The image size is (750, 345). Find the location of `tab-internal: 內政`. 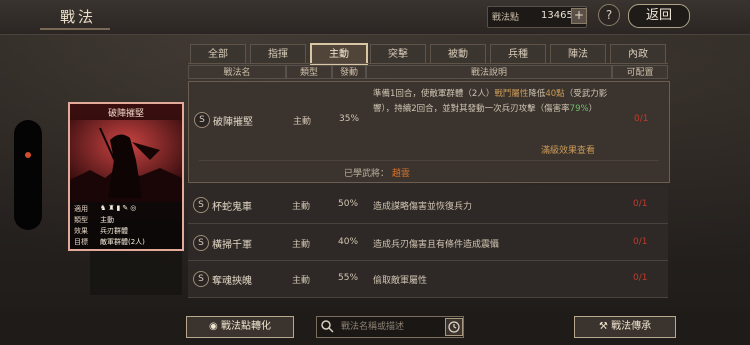

tab-internal: 內政 is located at coordinates (638, 54).